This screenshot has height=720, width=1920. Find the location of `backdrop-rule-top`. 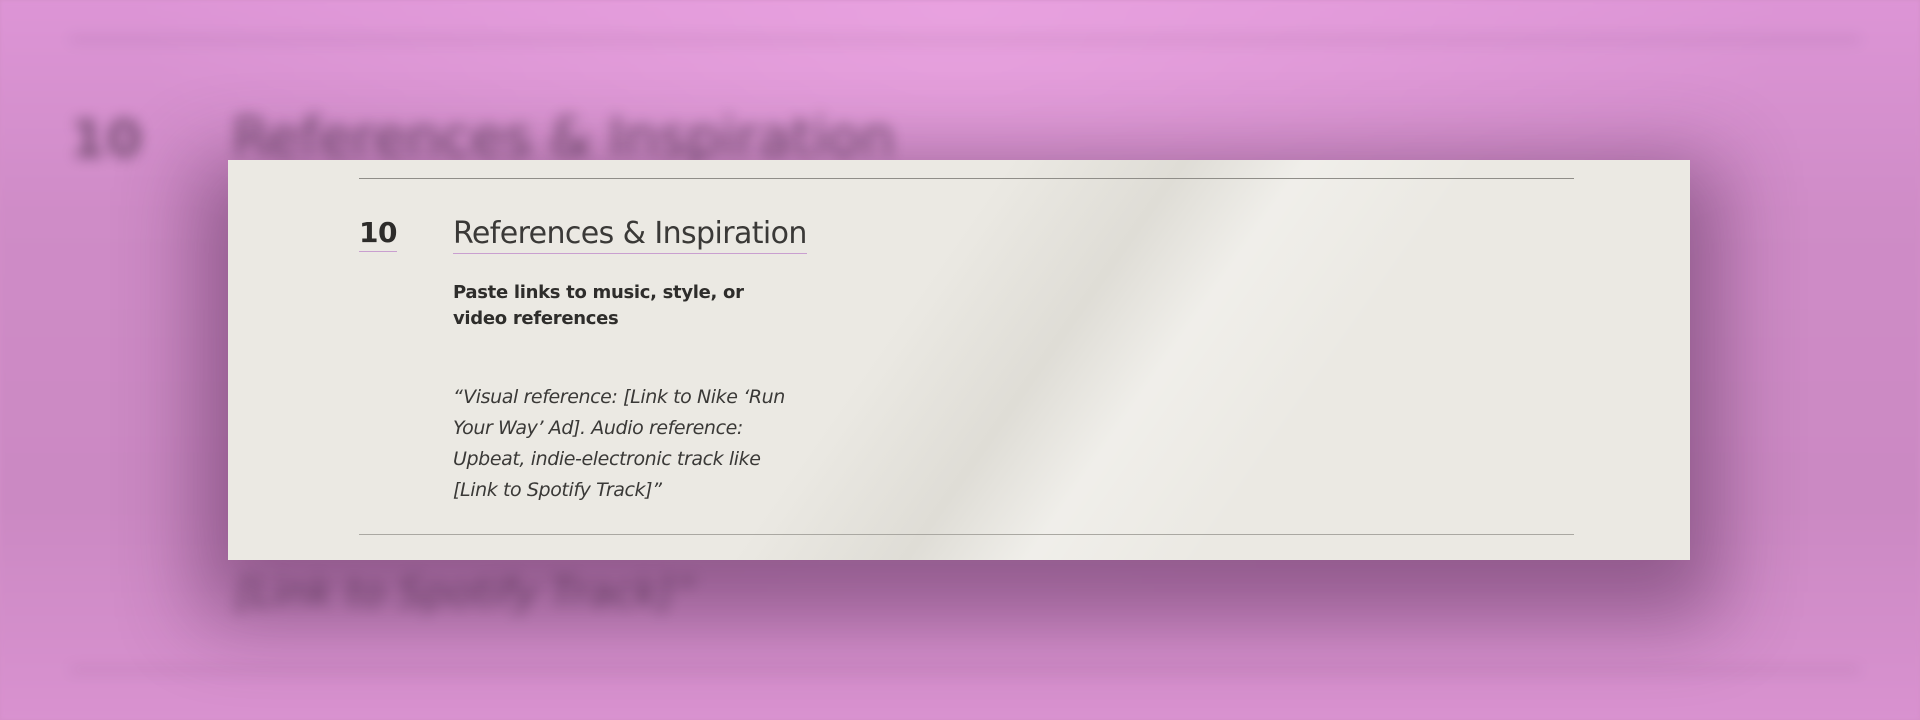

backdrop-rule-top is located at coordinates (965, 39).